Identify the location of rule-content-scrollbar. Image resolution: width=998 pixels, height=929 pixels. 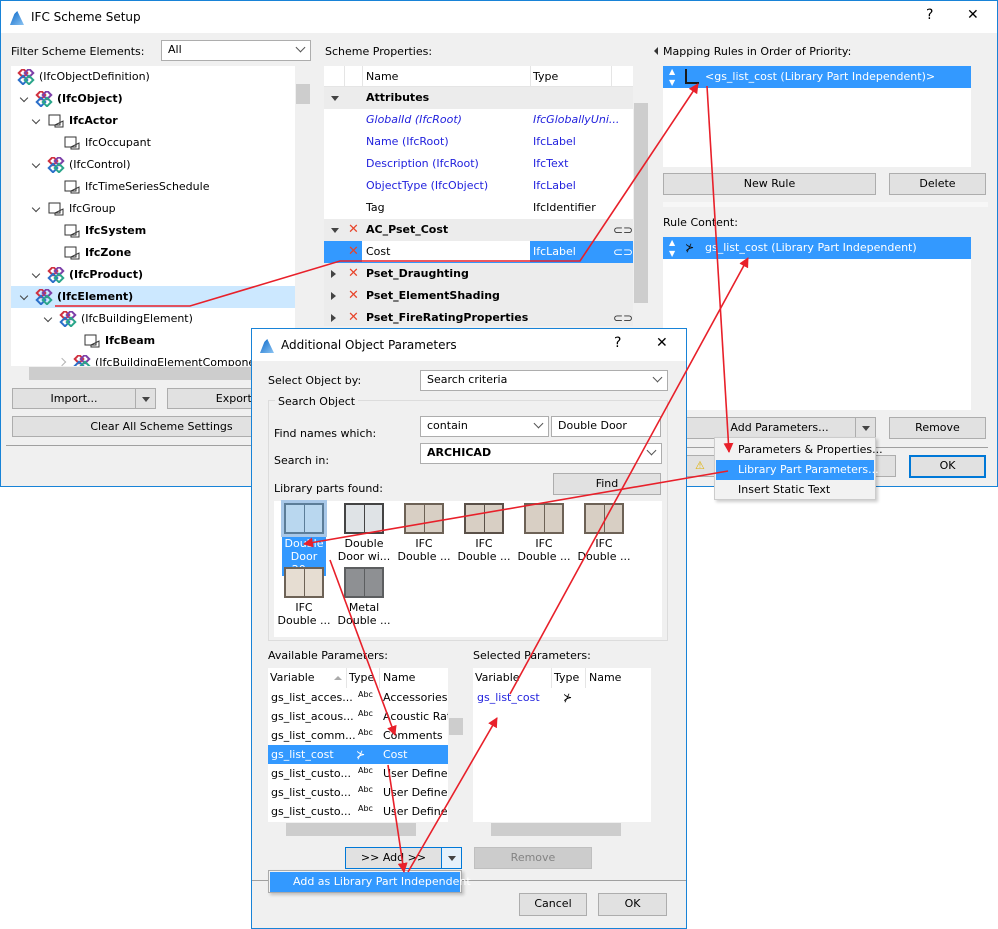
(979, 323).